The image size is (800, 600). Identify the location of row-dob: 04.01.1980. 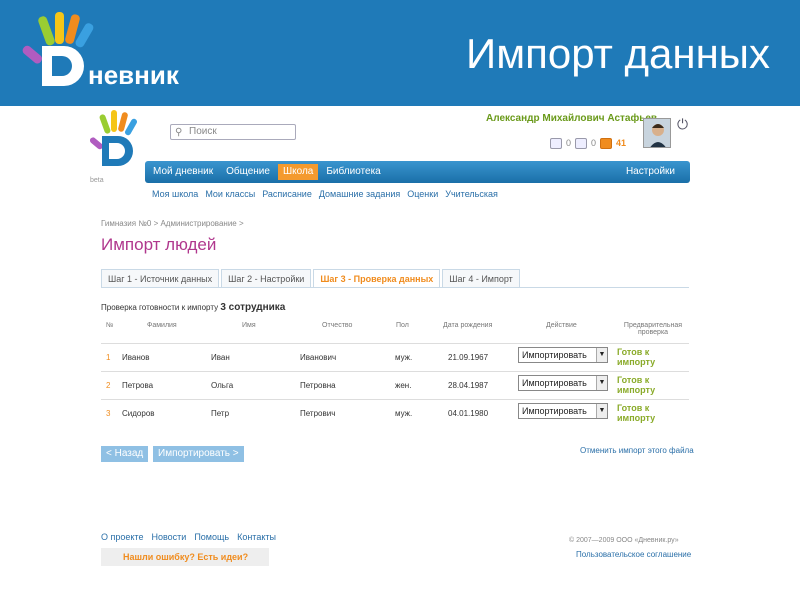
(468, 413).